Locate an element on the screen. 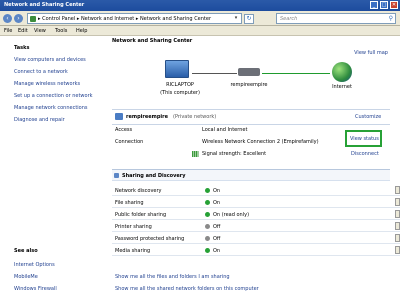 The height and width of the screenshot is (300, 400). page-title: Network and Sharing Center is located at coordinates (152, 41).